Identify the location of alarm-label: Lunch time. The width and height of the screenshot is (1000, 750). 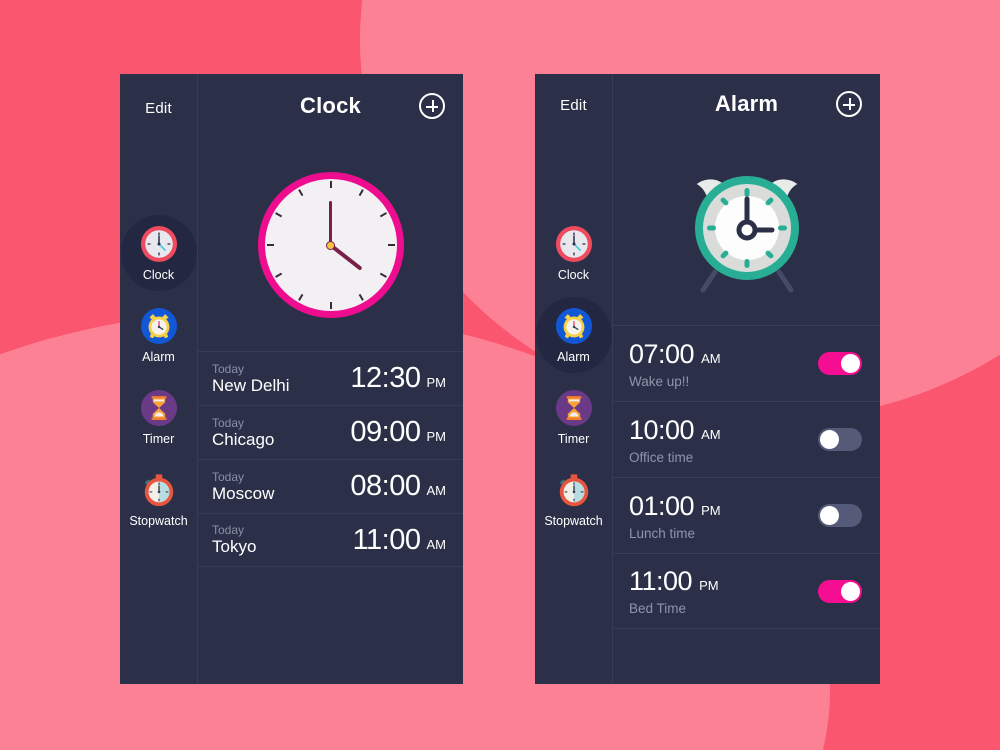
(662, 533).